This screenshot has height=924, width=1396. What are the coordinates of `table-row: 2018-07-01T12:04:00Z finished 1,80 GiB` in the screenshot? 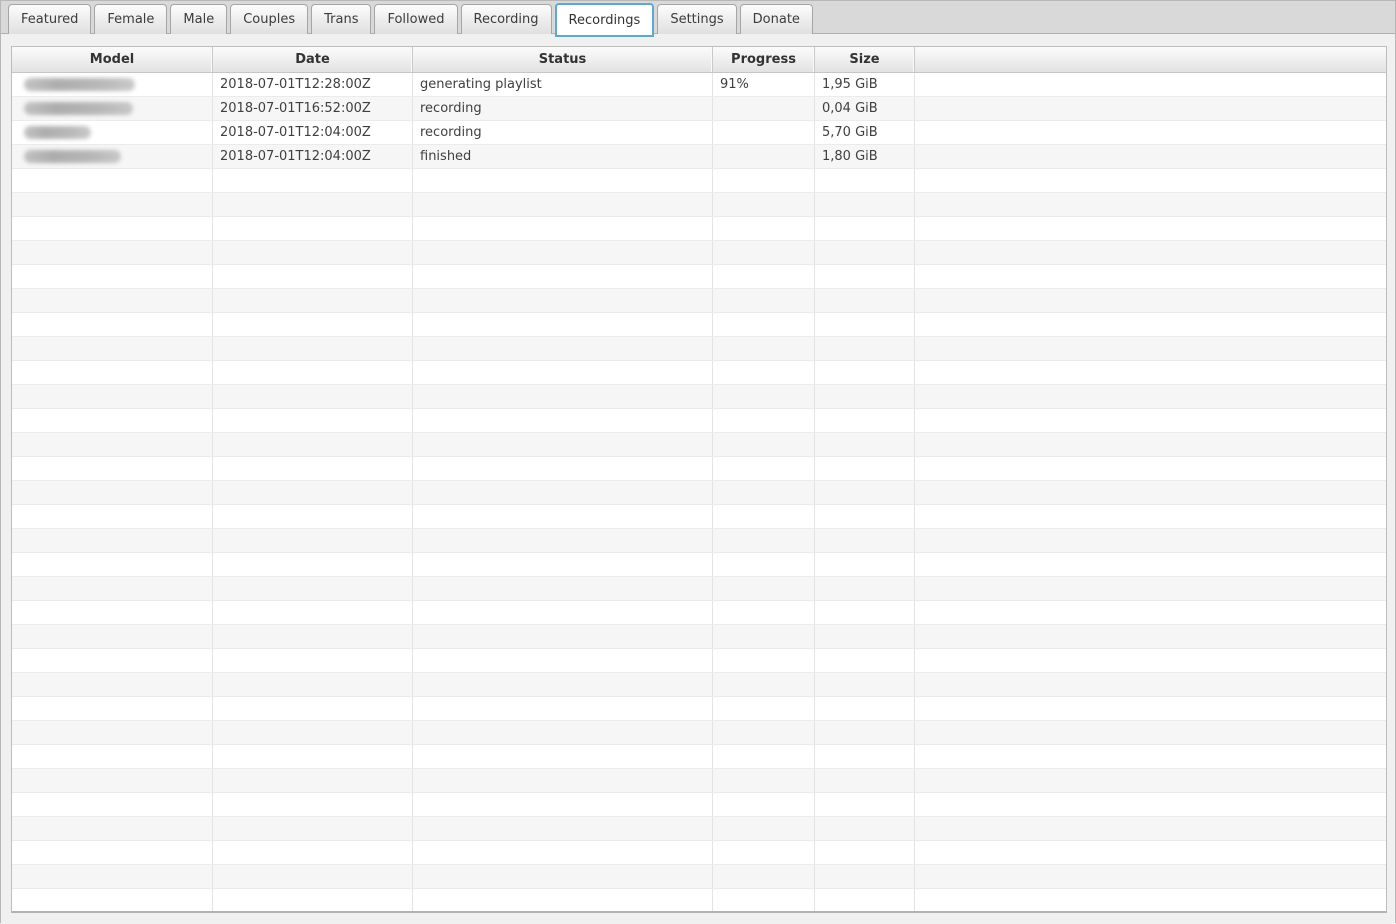 It's located at (699, 157).